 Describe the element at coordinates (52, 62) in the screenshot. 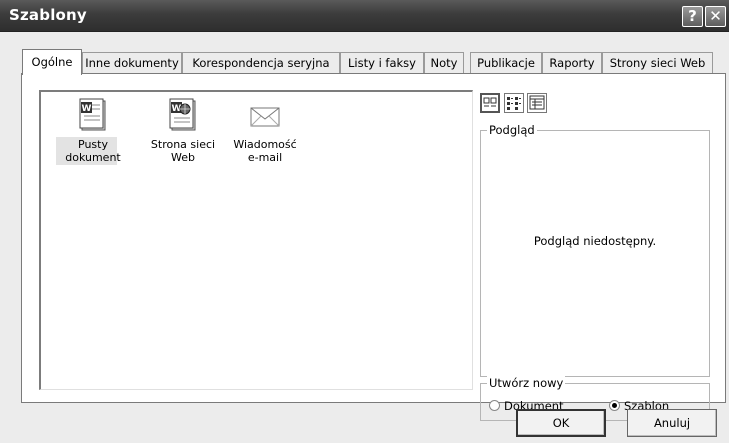

I see `tab-general: Ogólne` at that location.